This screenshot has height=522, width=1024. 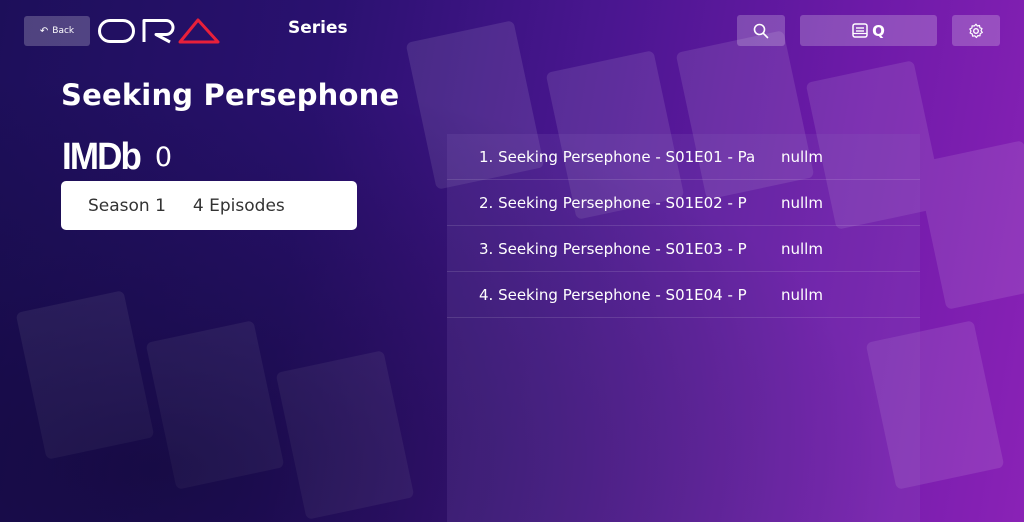 What do you see at coordinates (230, 95) in the screenshot?
I see `series-title: Seeking Persephone` at bounding box center [230, 95].